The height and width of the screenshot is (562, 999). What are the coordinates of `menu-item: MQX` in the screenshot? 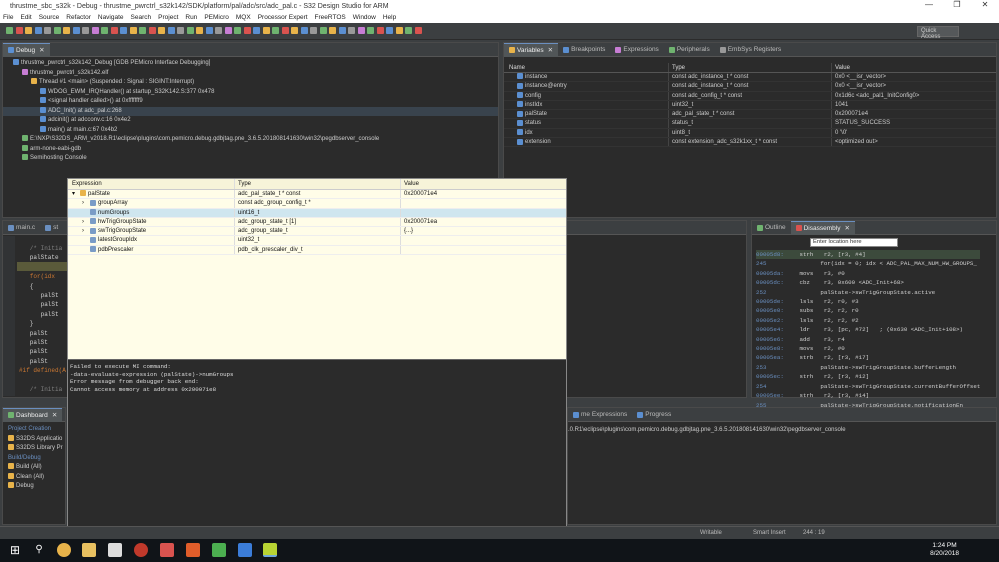 It's located at (243, 17).